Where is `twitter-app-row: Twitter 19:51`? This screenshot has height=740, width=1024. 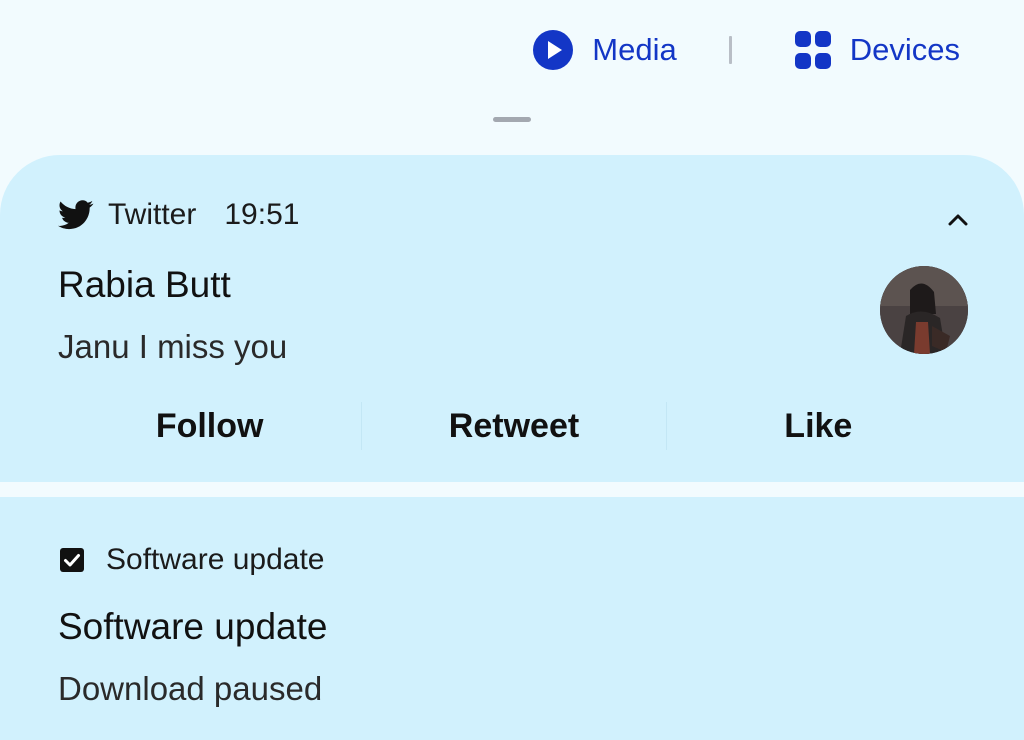 twitter-app-row: Twitter 19:51 is located at coordinates (178, 215).